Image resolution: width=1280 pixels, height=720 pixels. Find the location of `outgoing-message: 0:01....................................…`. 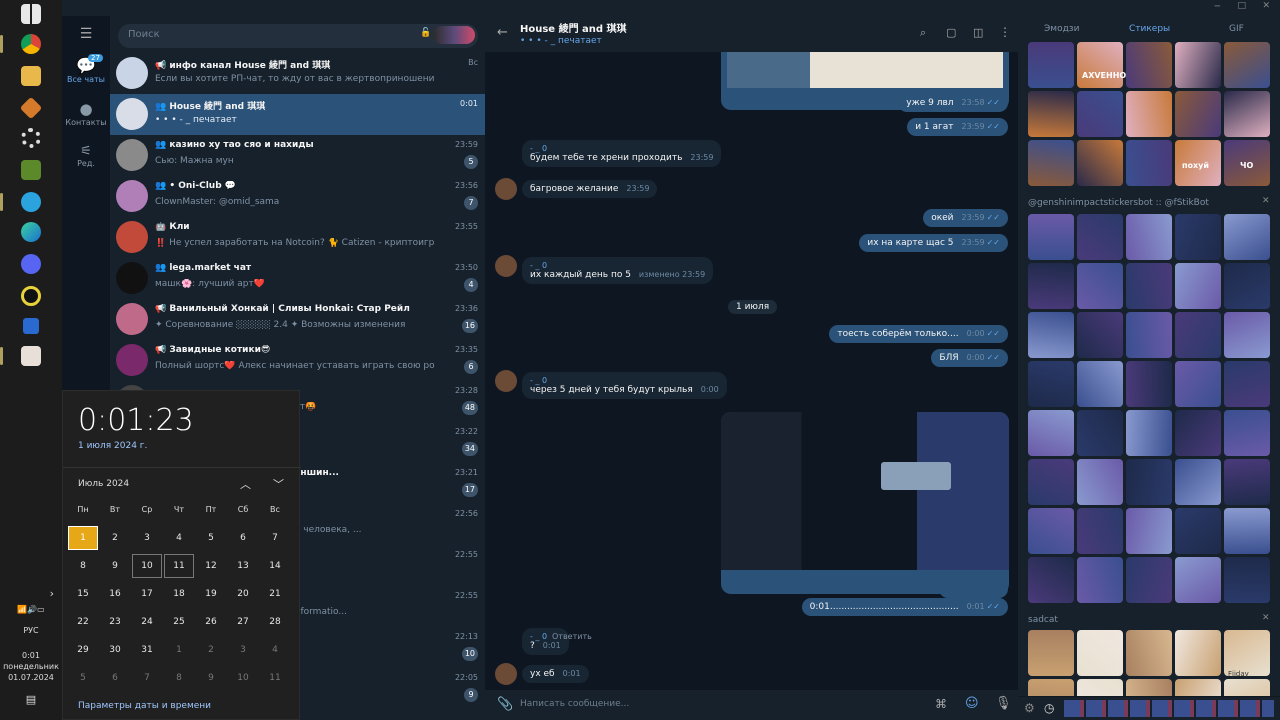

outgoing-message: 0:01....................................… is located at coordinates (904, 607).